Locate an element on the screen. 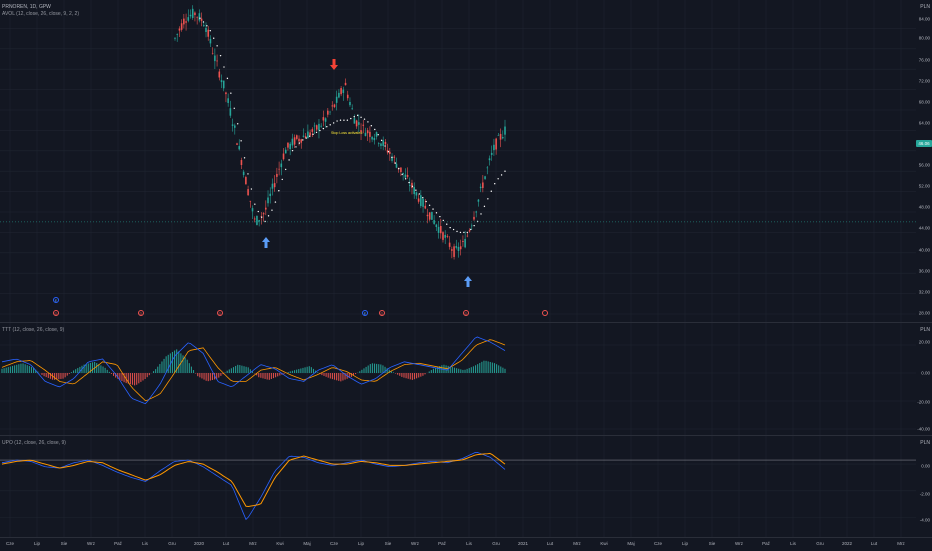 This screenshot has width=932, height=551. time-axis-label: Sie is located at coordinates (64, 543).